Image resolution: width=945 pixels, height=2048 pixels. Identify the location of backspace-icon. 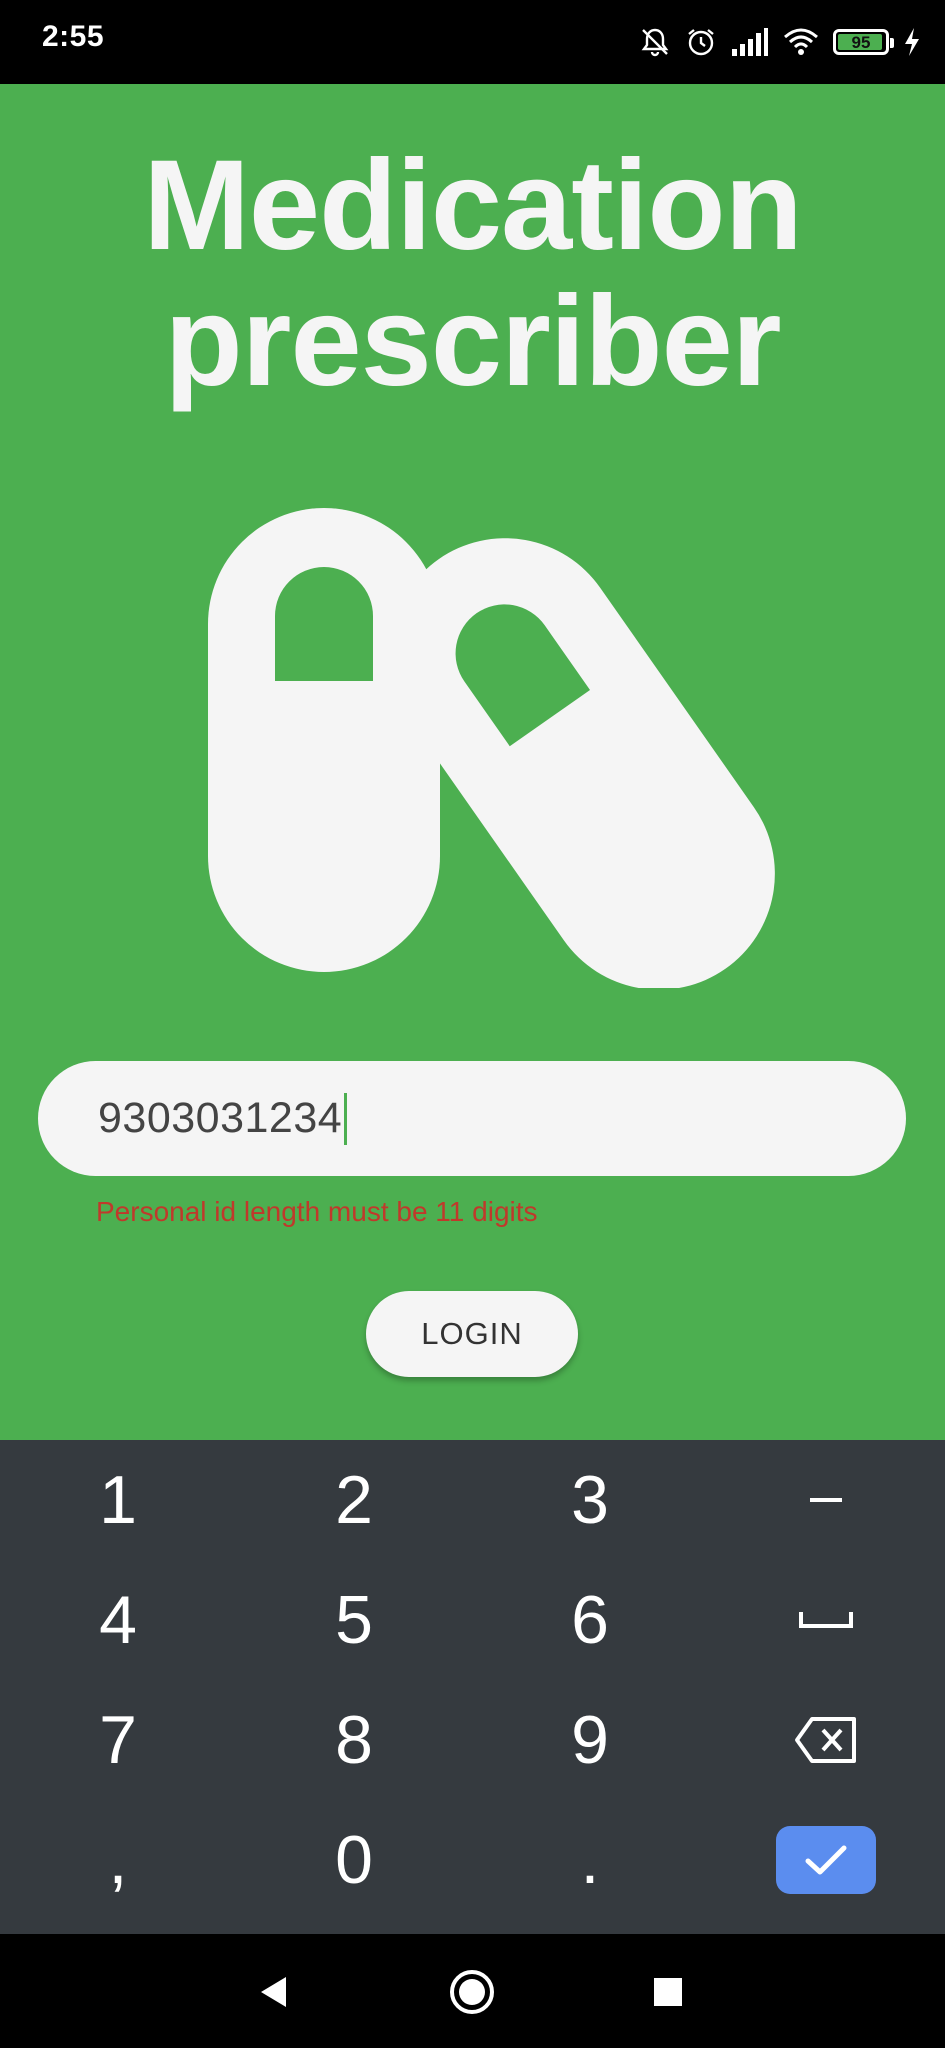
(825, 1740).